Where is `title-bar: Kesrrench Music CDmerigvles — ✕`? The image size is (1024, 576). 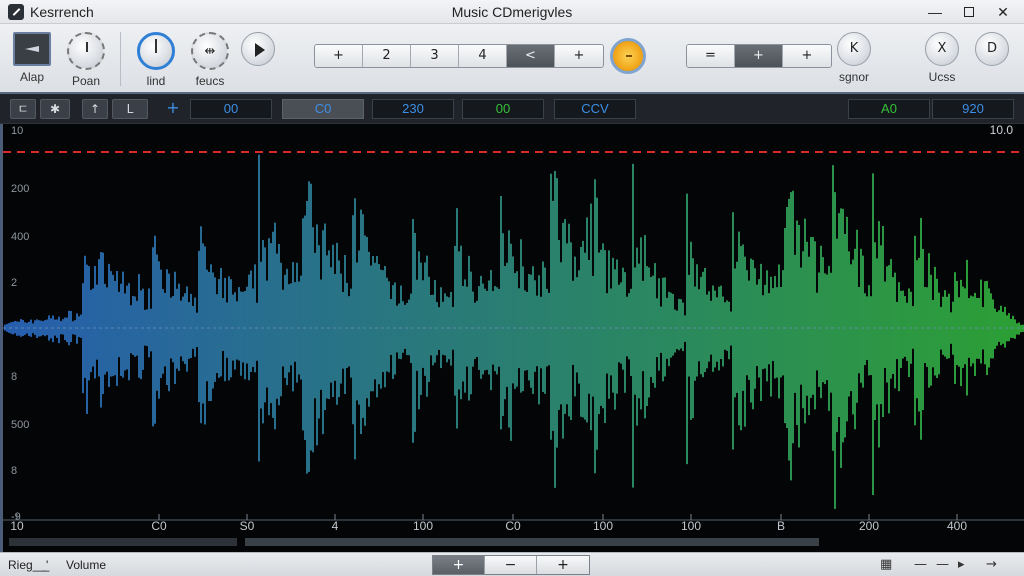
title-bar: Kesrrench Music CDmerigvles — ✕ is located at coordinates (512, 12).